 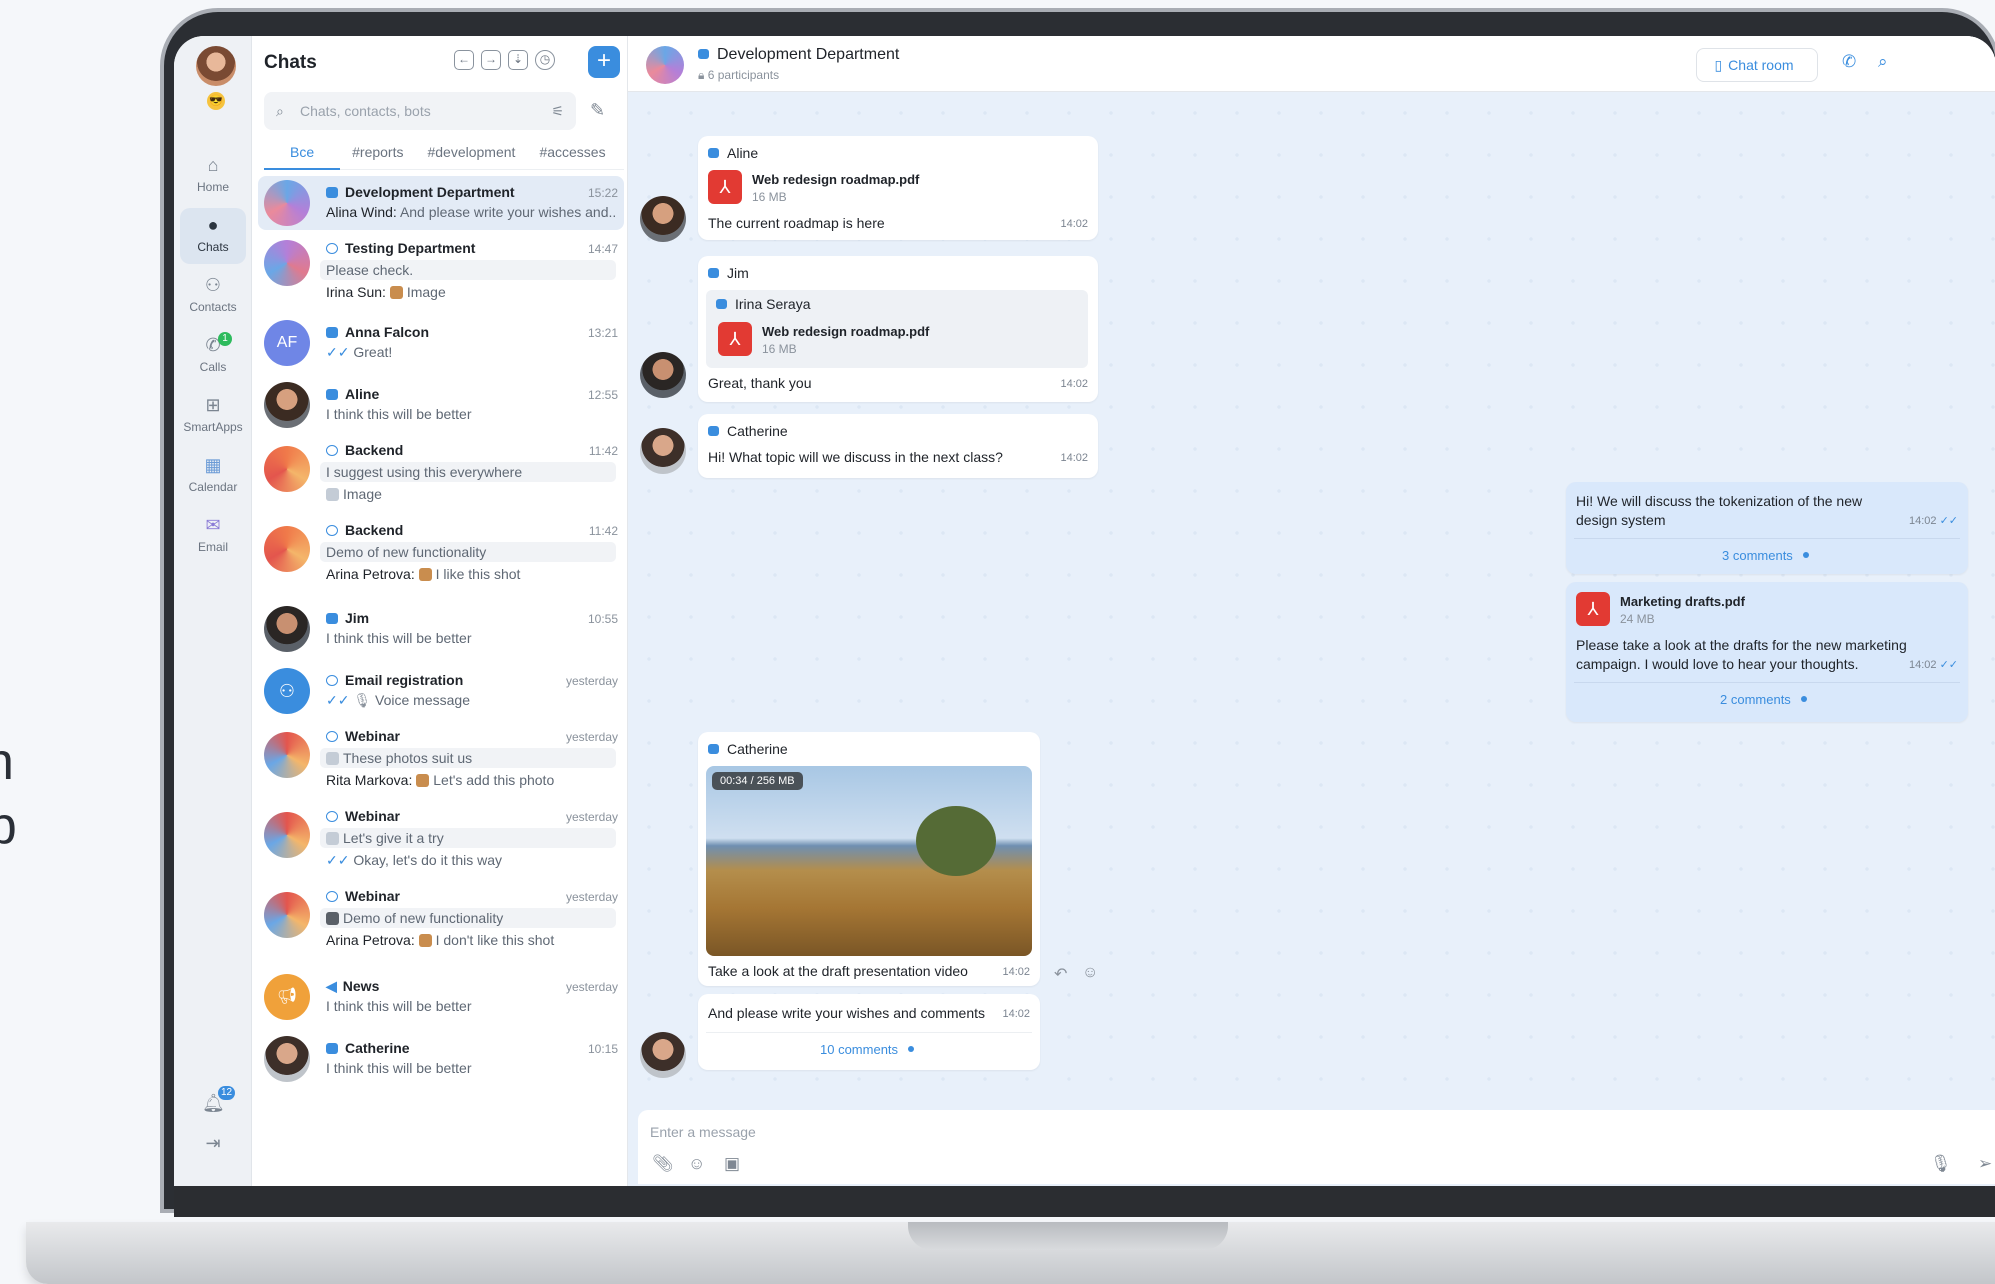 What do you see at coordinates (604, 62) in the screenshot?
I see `new-chat-button: +` at bounding box center [604, 62].